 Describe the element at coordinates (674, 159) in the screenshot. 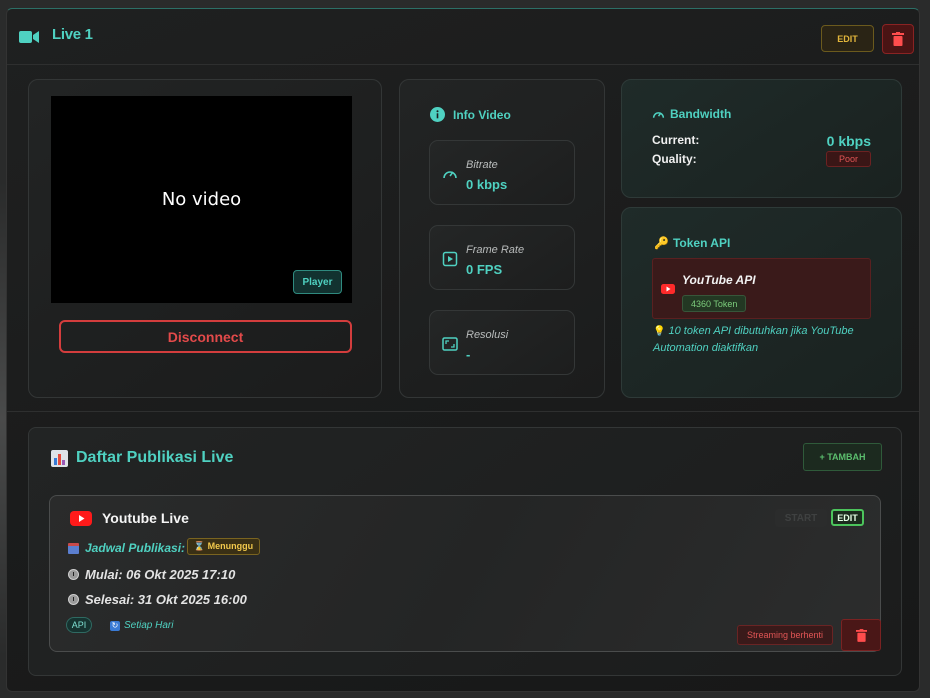

I see `quality-label: Quality:` at that location.